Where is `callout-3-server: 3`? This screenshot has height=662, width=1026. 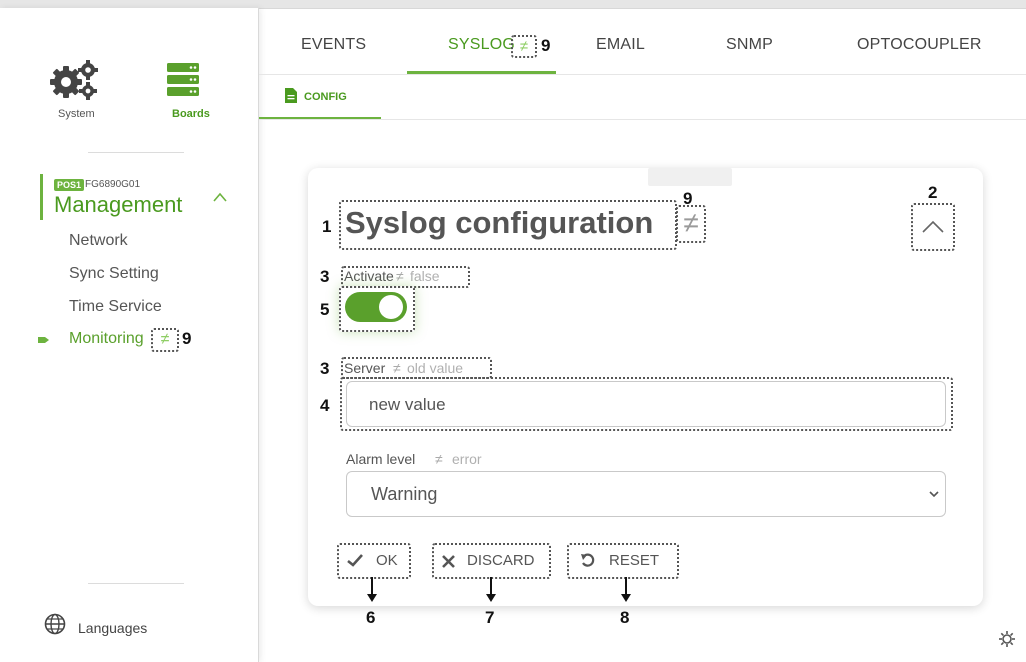 callout-3-server: 3 is located at coordinates (325, 368).